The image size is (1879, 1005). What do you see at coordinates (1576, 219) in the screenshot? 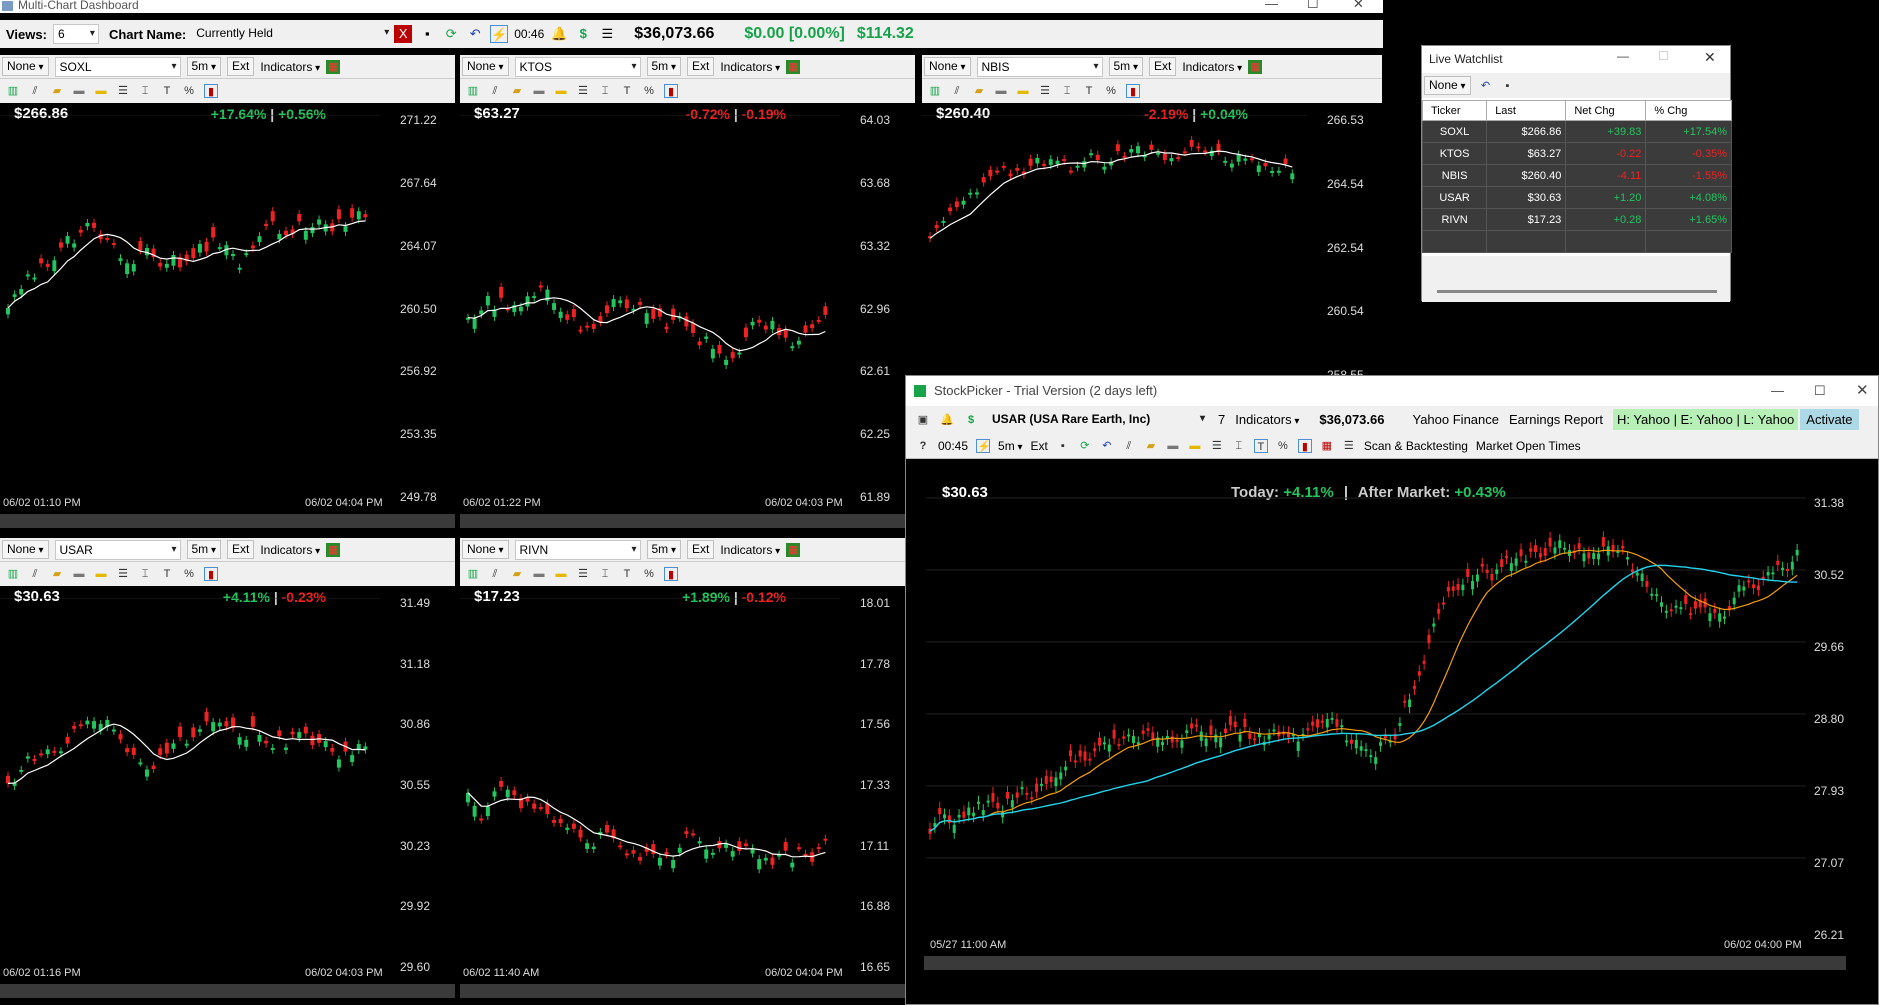
I see `watchlist-row: RIVN $17.23 +0.28 +1.65%` at bounding box center [1576, 219].